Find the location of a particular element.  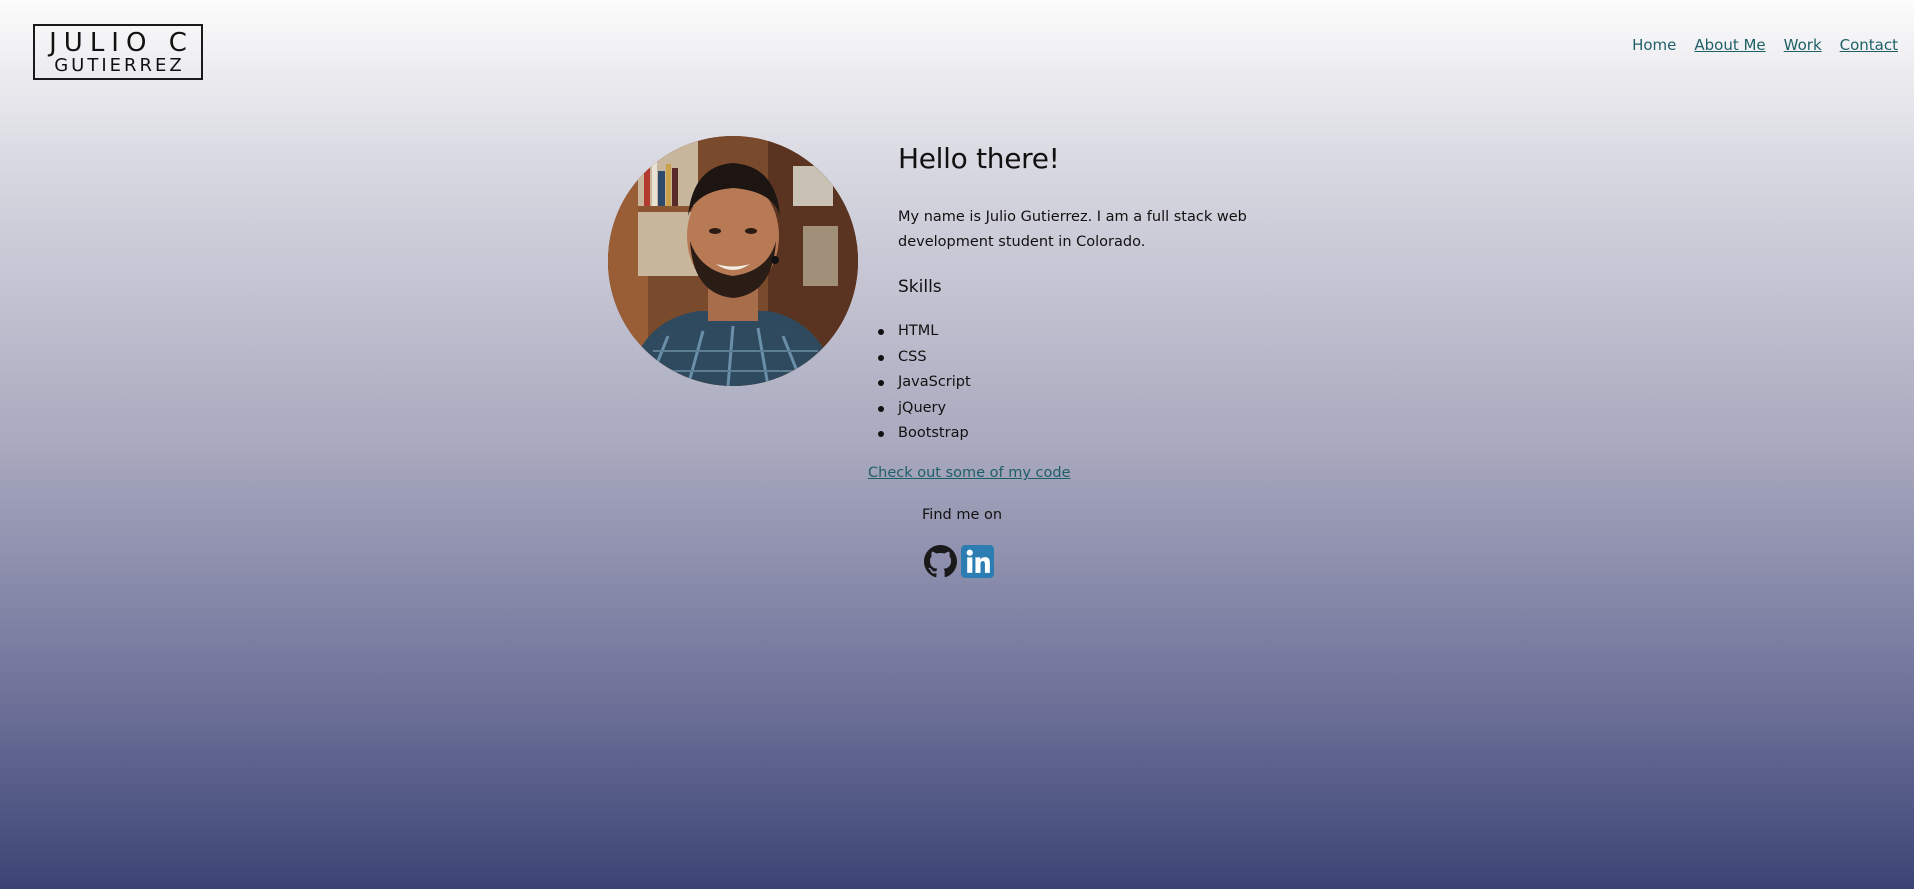

logo-line-2: GUTIERREZ is located at coordinates (119, 65).